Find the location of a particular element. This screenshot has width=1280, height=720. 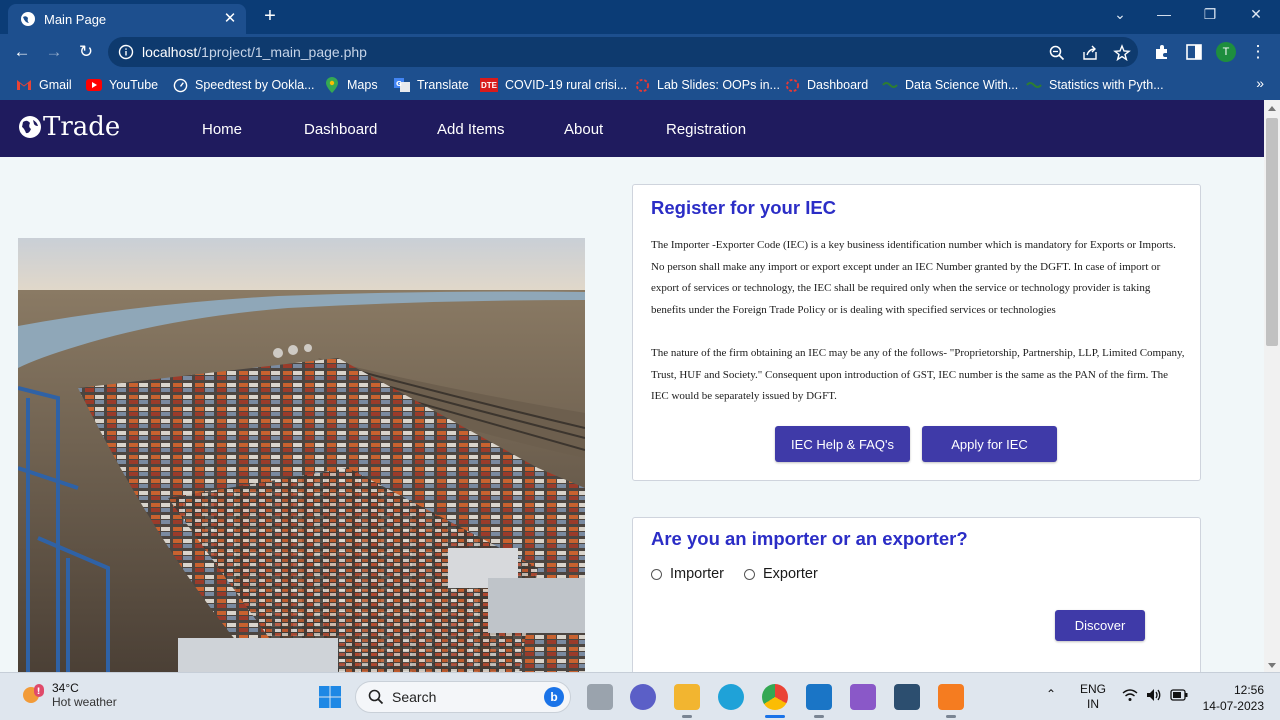

menu-dots-icon: ⋮ is located at coordinates (1258, 52).